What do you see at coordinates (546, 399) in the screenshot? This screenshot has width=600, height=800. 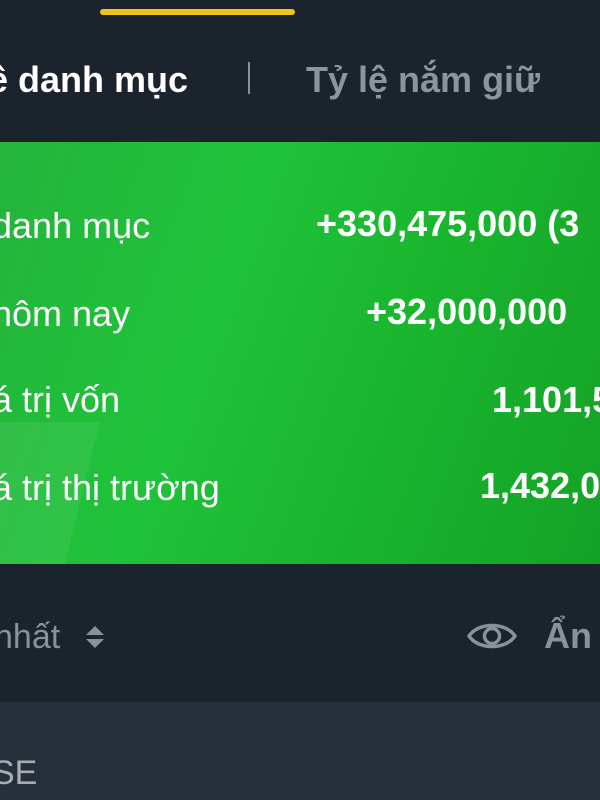 I see `summary-value-capital-value: 1,101,5` at bounding box center [546, 399].